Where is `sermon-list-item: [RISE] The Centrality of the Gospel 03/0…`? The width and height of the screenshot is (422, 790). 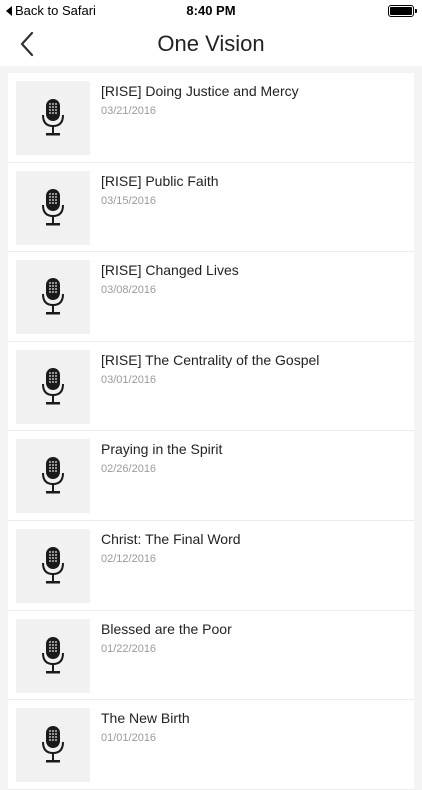
sermon-list-item: [RISE] The Centrality of the Gospel 03/0… is located at coordinates (211, 387).